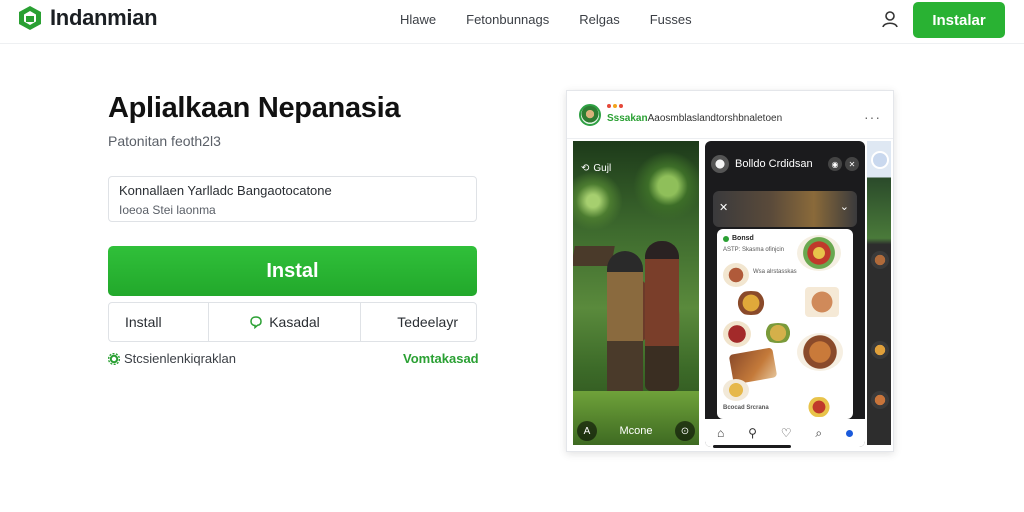 This screenshot has width=1024, height=512. I want to click on option-install-label: Install, so click(143, 322).